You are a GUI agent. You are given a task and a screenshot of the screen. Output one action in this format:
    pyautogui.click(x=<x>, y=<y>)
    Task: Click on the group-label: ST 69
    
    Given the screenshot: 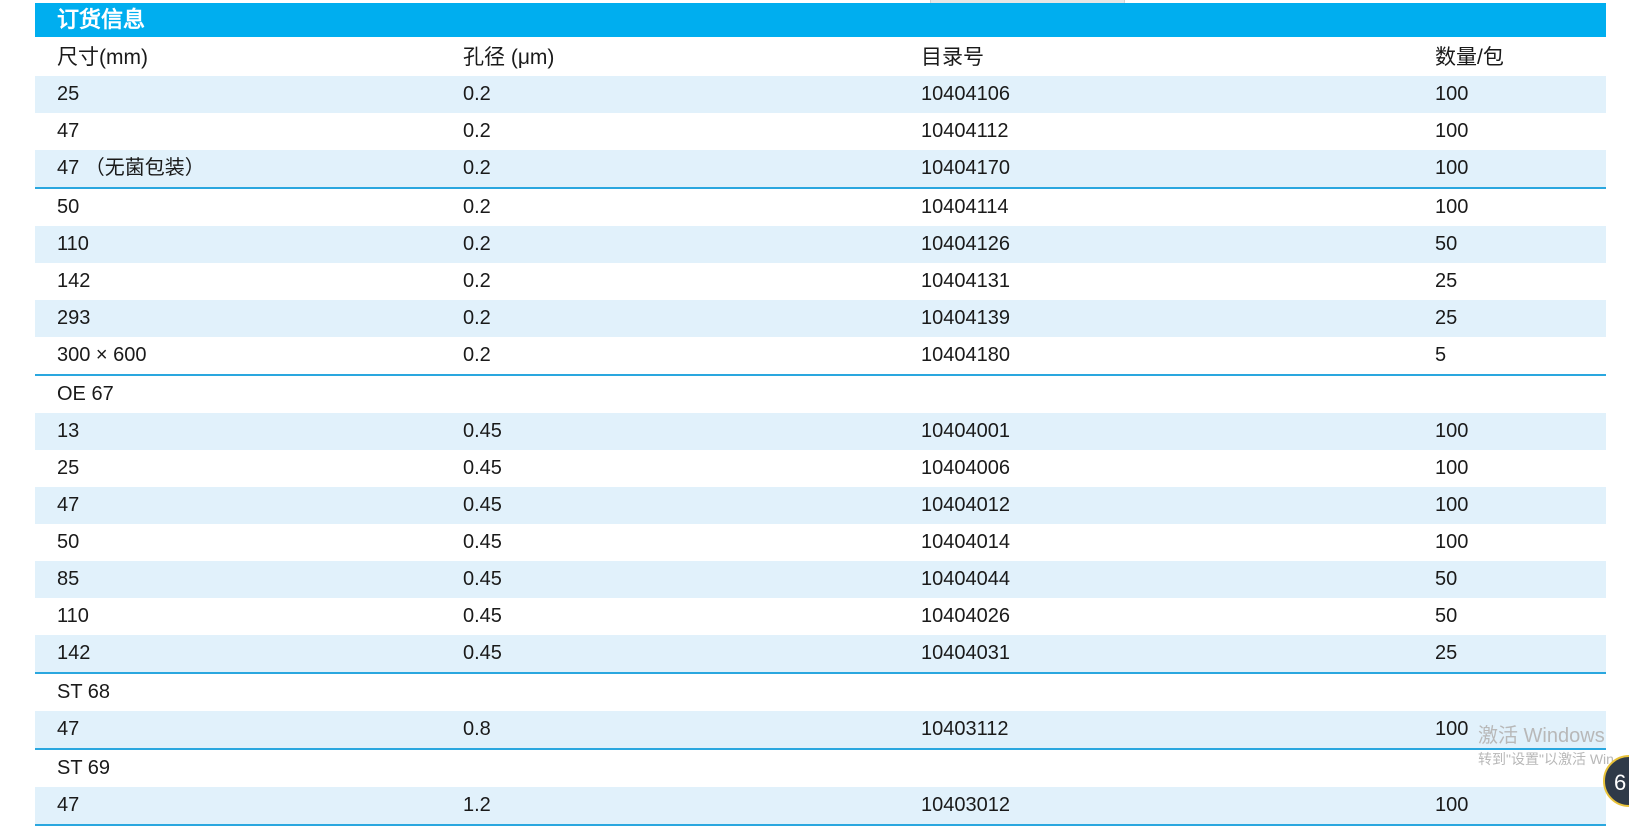 What is the action you would take?
    pyautogui.click(x=83, y=768)
    